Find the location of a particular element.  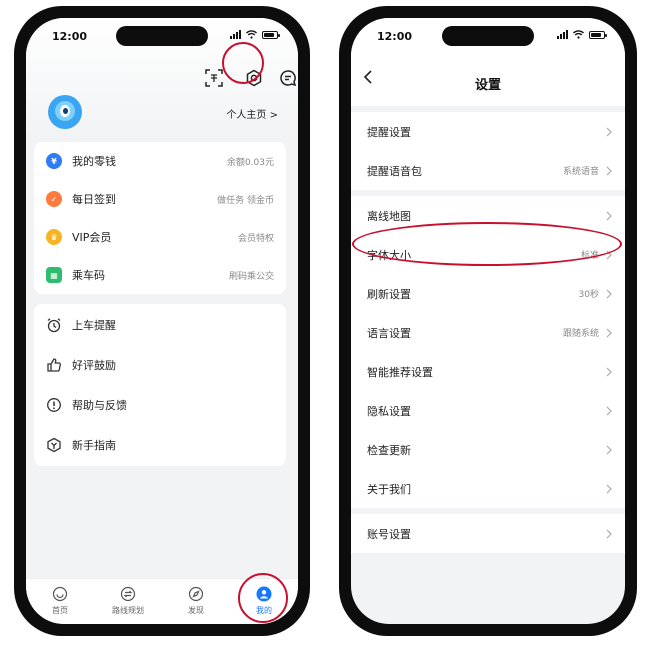

scan-icon is located at coordinates (214, 78).